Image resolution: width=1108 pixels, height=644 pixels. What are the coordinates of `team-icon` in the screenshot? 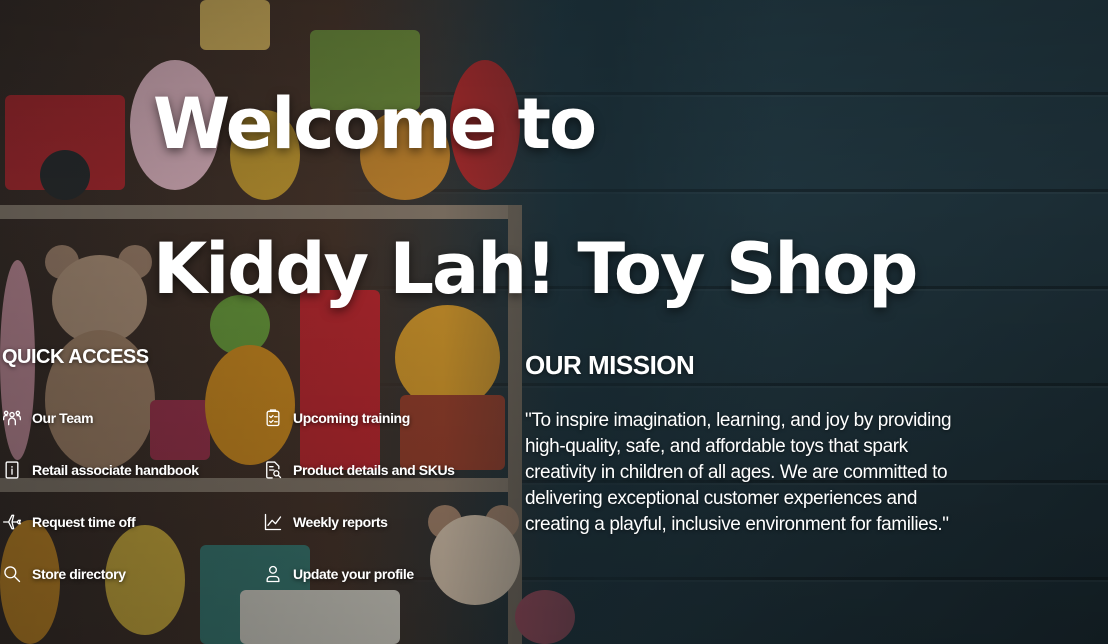 It's located at (12, 418).